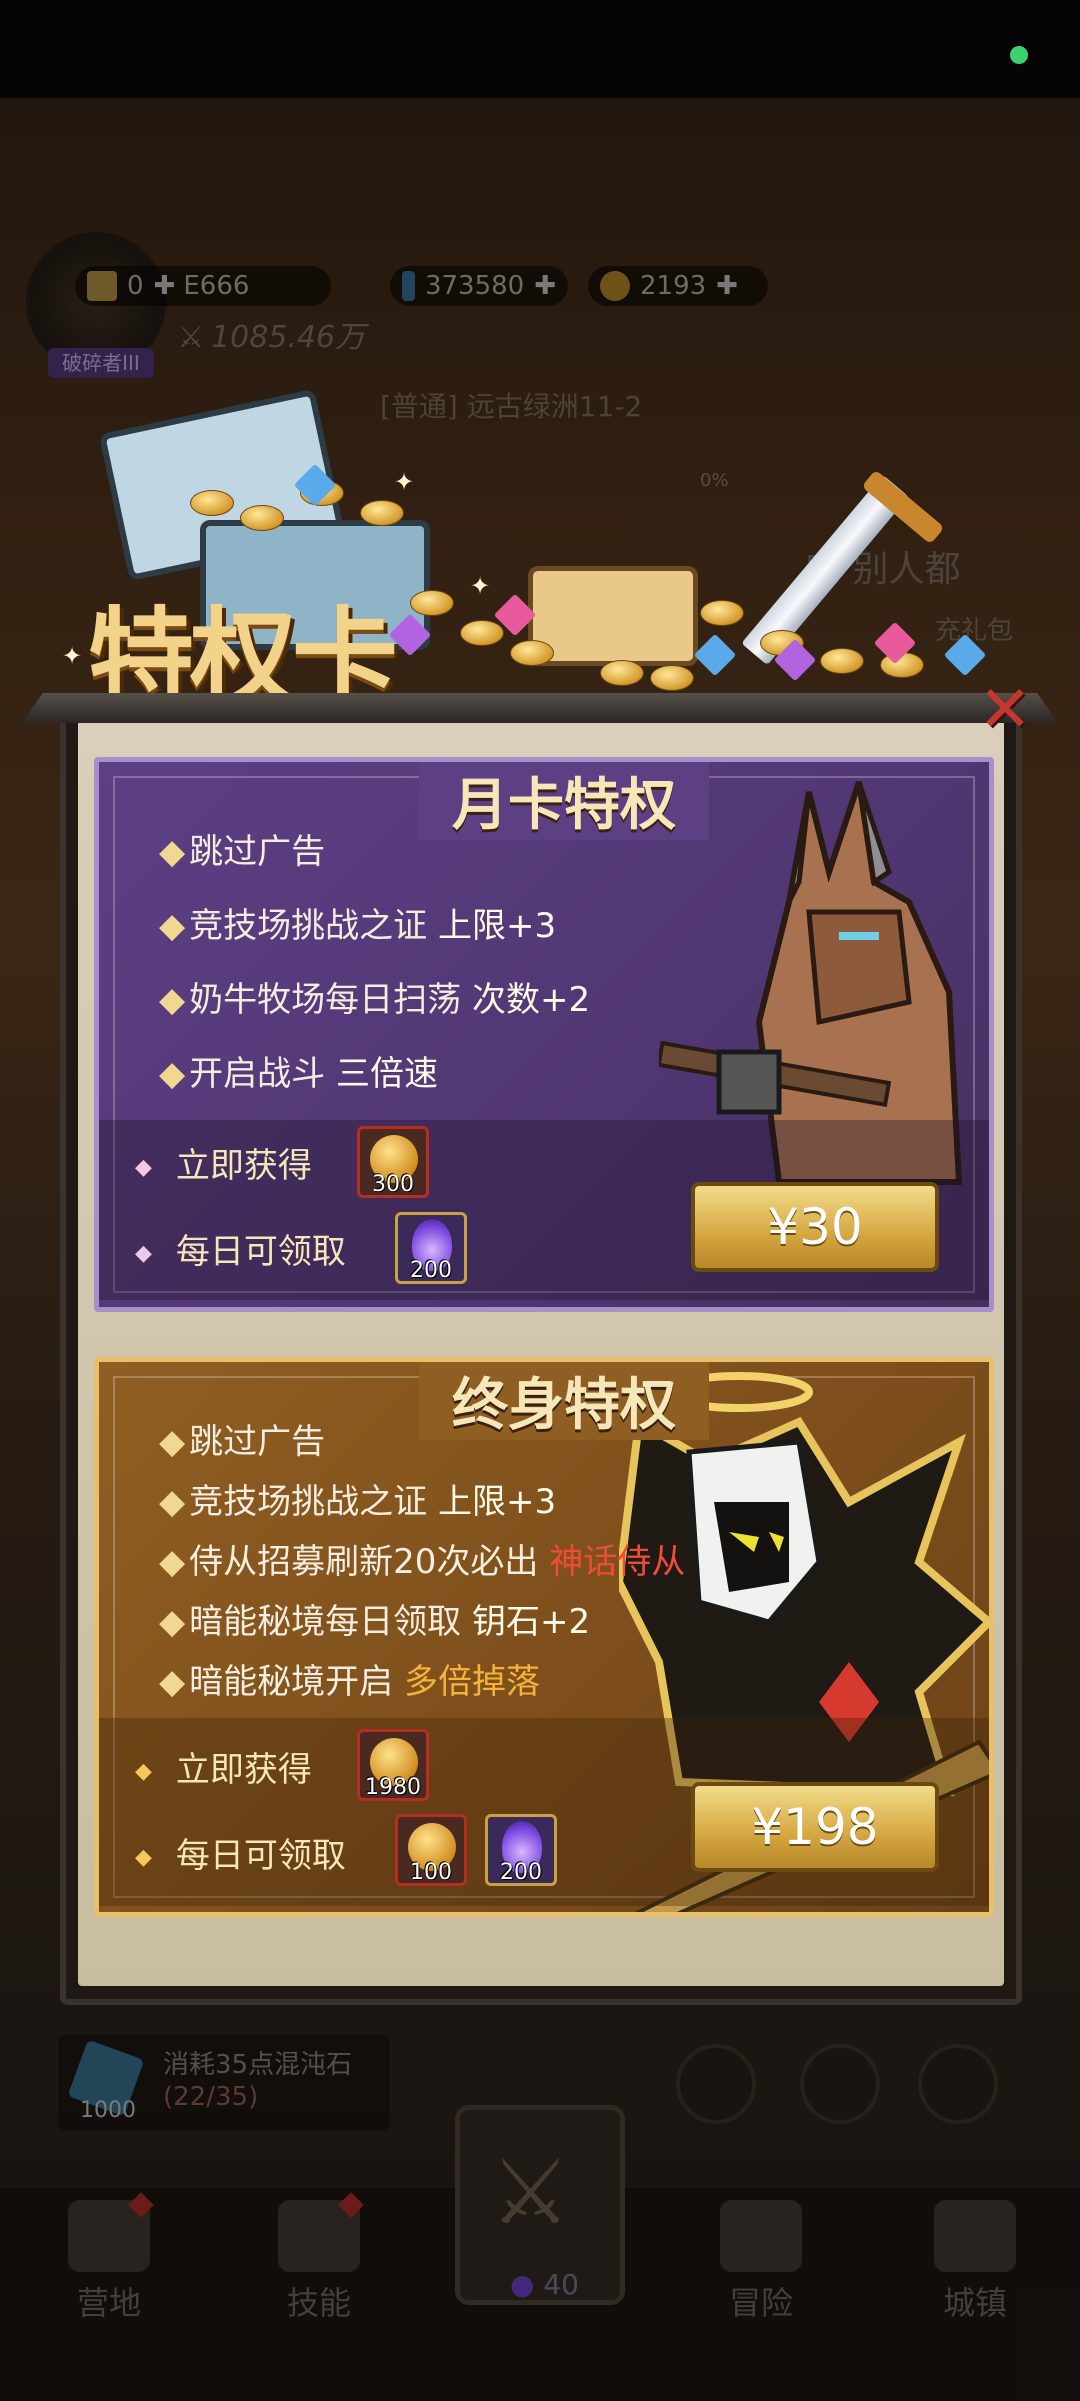 The width and height of the screenshot is (1080, 2401). What do you see at coordinates (1005, 712) in the screenshot?
I see `close-button: ✕` at bounding box center [1005, 712].